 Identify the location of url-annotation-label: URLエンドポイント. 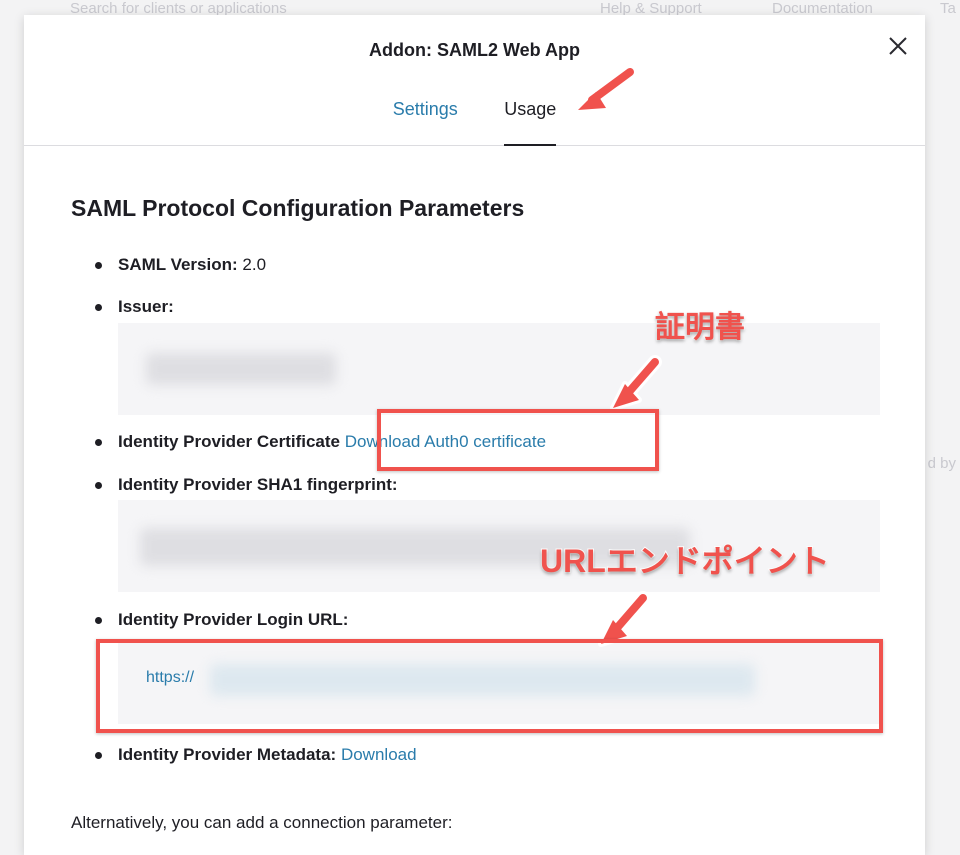
(685, 561).